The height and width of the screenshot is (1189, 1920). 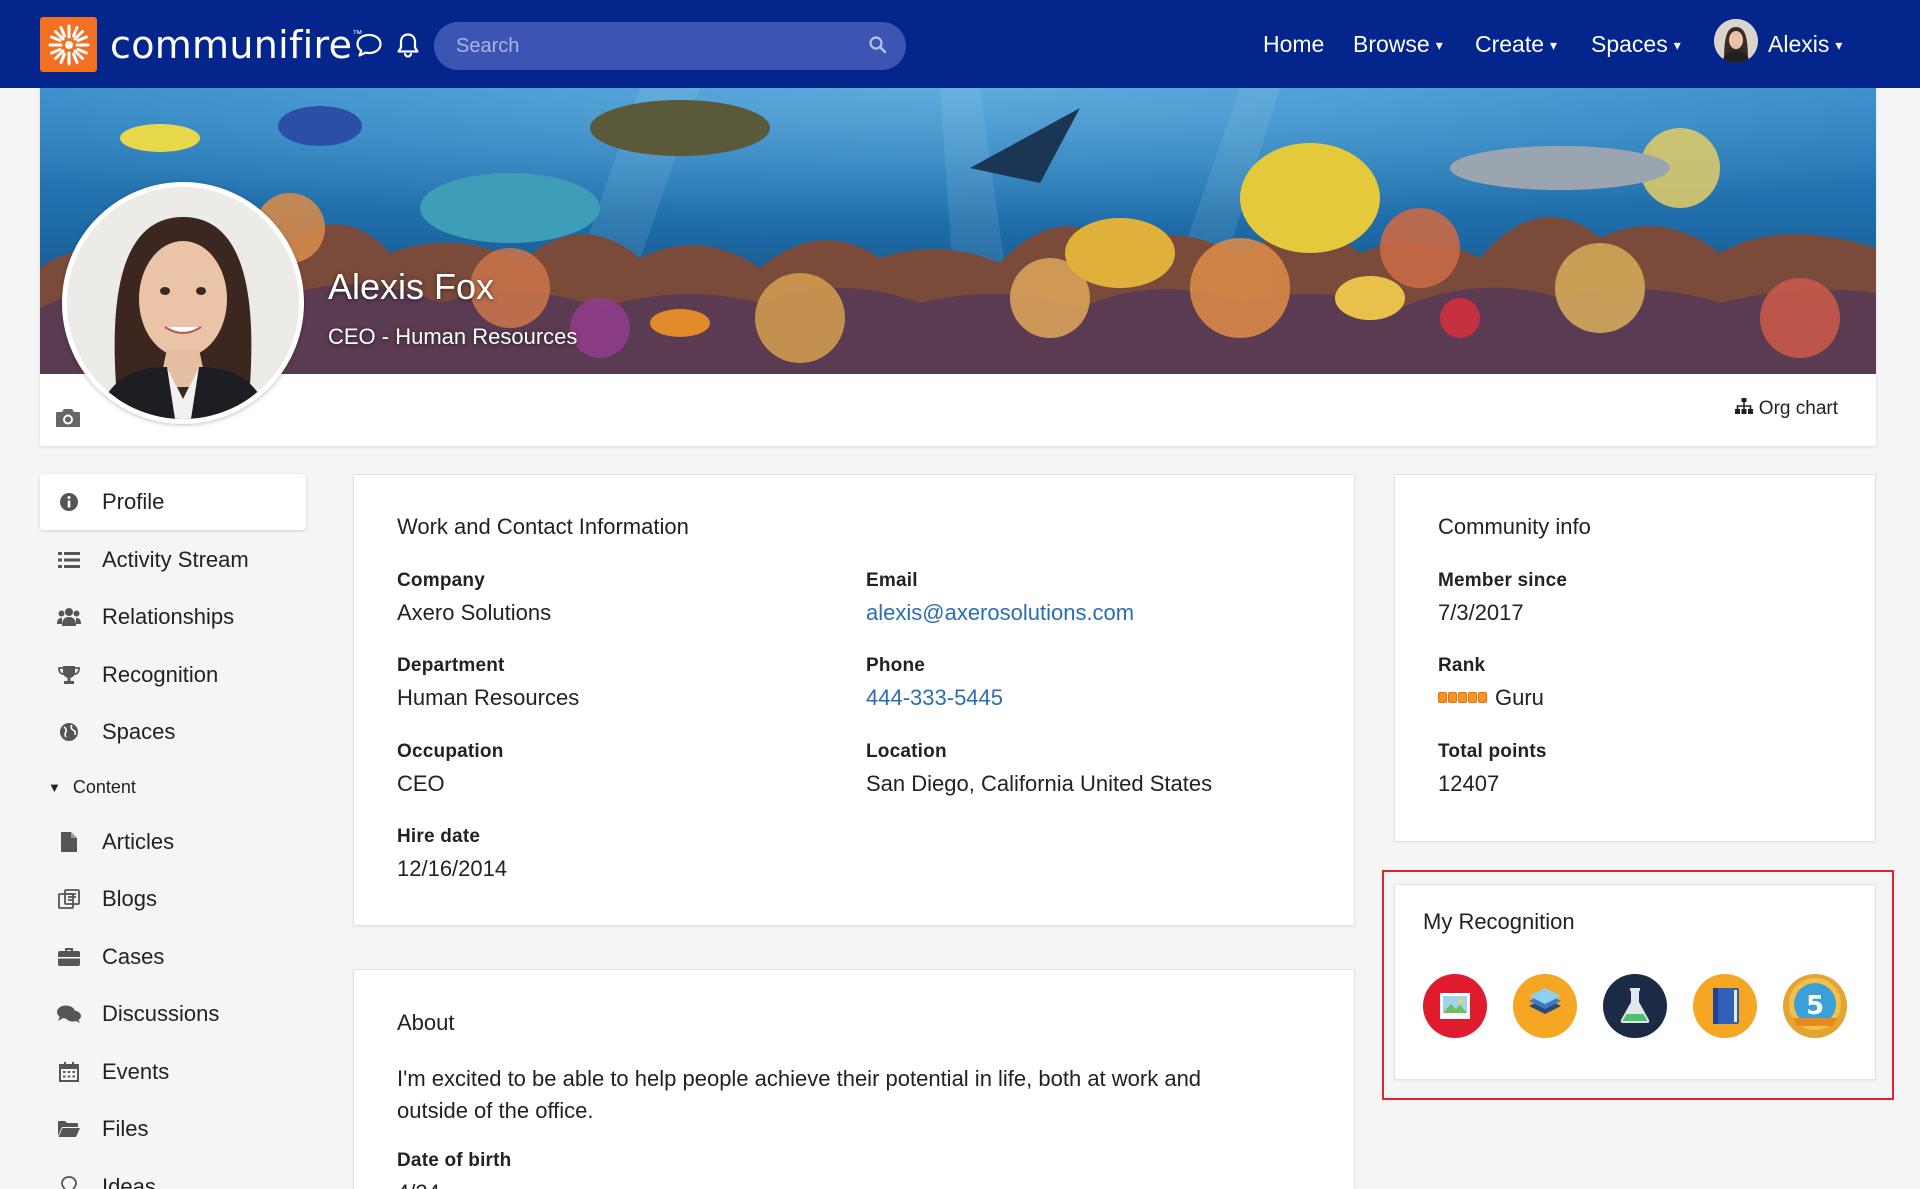 I want to click on sidebar-item-files: Files, so click(x=173, y=1129).